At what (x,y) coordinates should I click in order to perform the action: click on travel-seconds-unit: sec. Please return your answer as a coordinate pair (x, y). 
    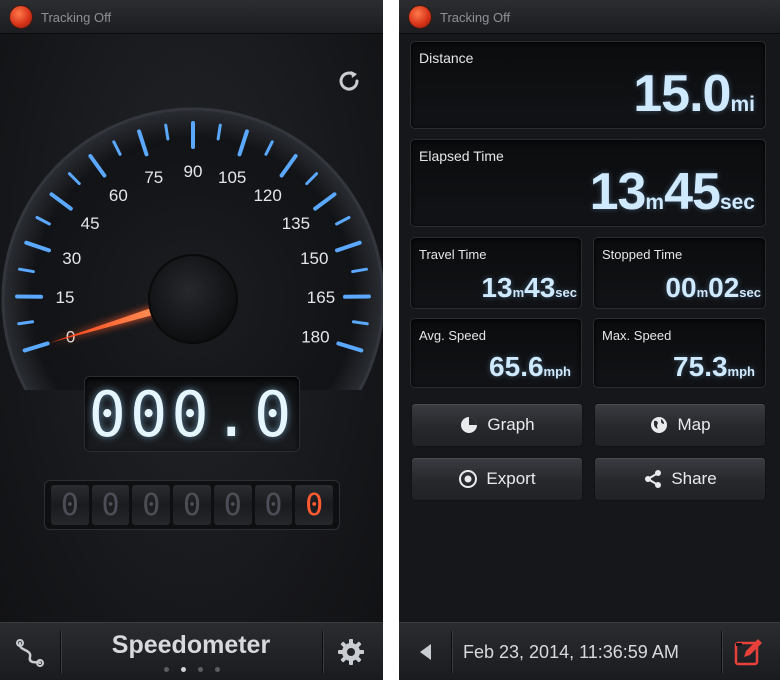
    Looking at the image, I should click on (566, 292).